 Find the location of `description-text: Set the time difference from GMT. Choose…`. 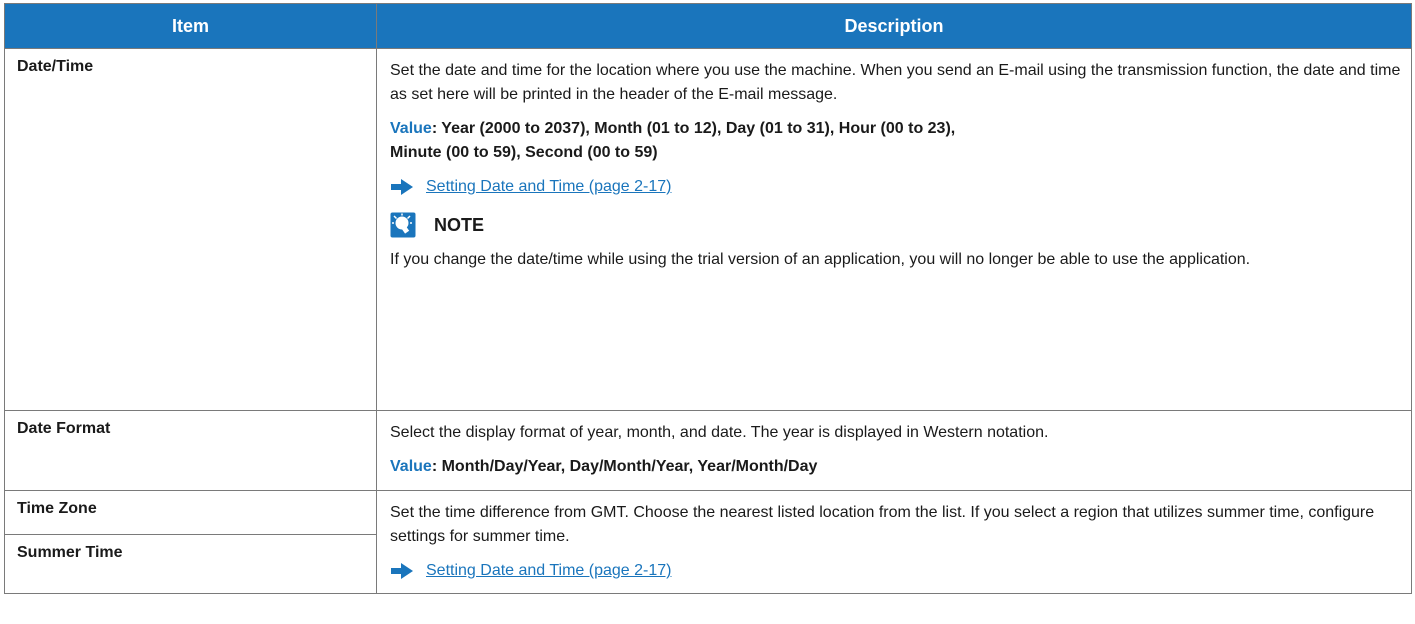

description-text: Set the time difference from GMT. Choose… is located at coordinates (882, 524).